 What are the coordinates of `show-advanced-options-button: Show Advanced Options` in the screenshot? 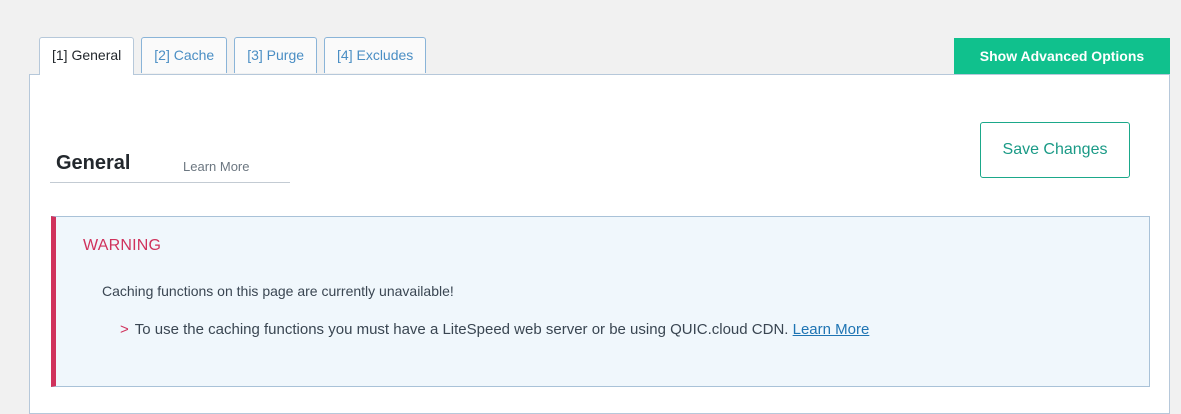 It's located at (1062, 56).